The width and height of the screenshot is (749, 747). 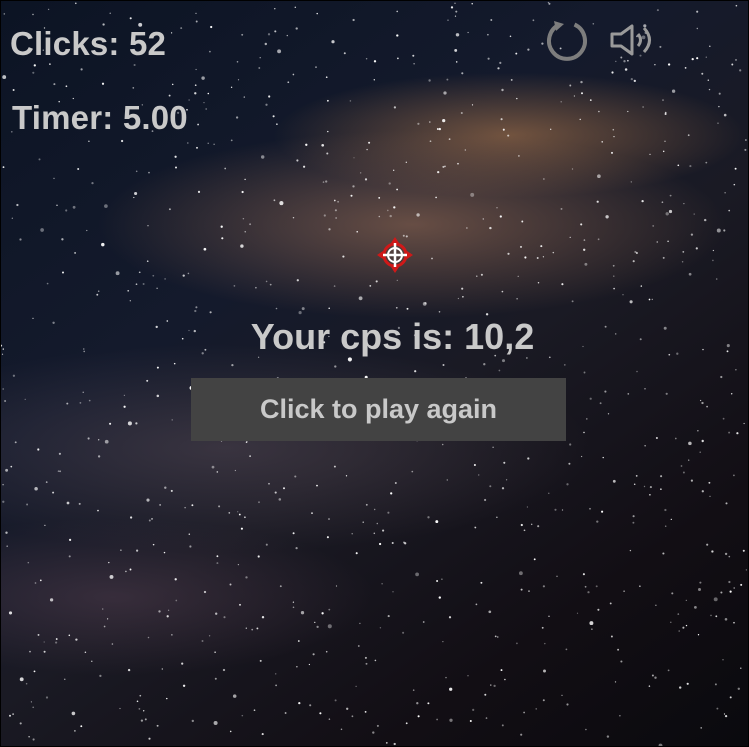 I want to click on restart-button, so click(x=567, y=41).